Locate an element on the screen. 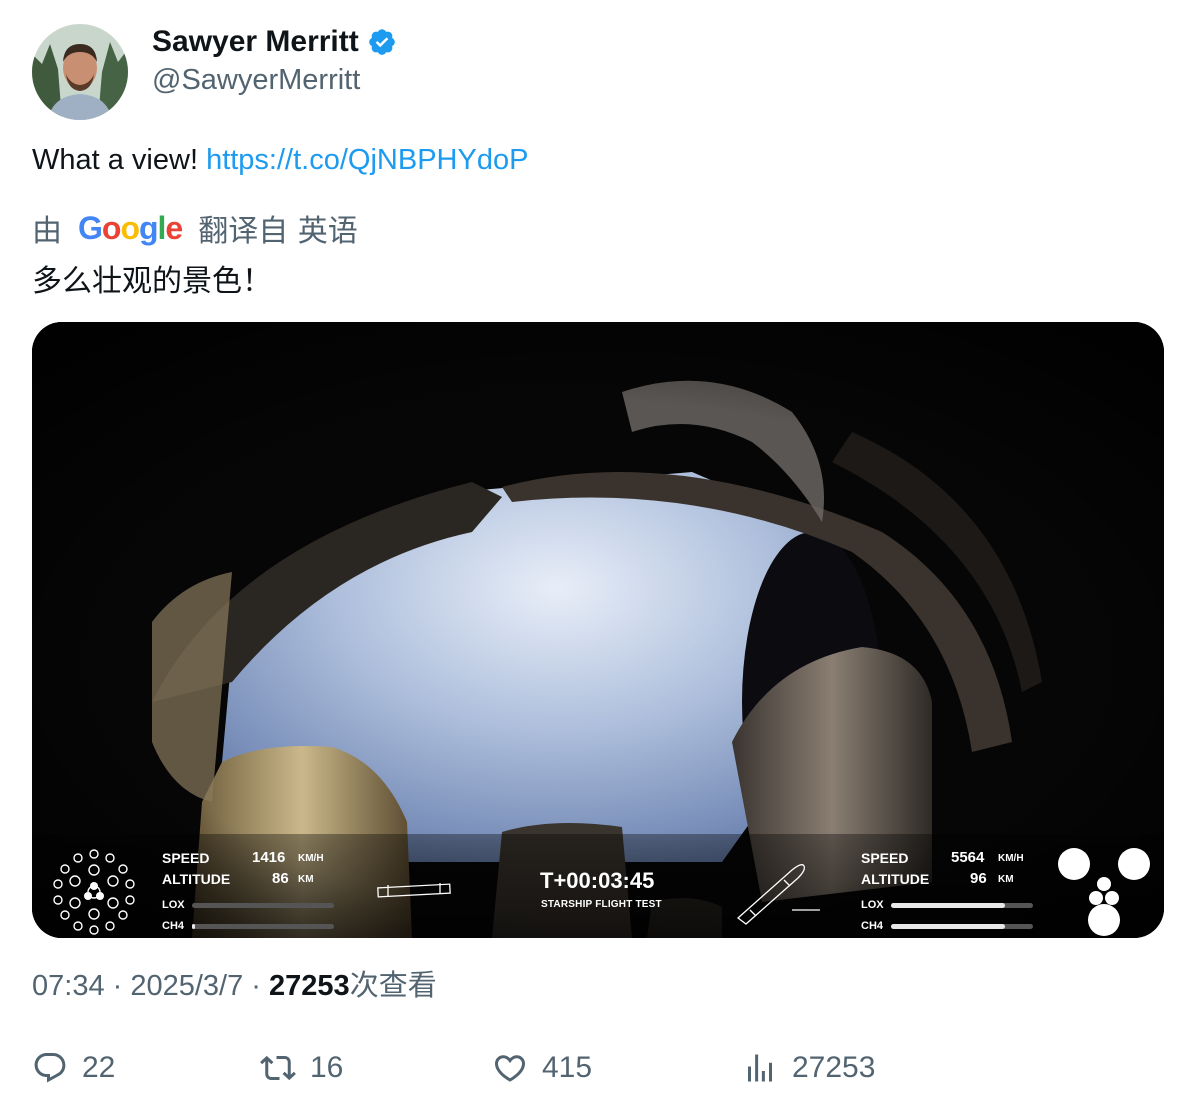 Image resolution: width=1196 pixels, height=1116 pixels. left-ch4-fill is located at coordinates (193, 926).